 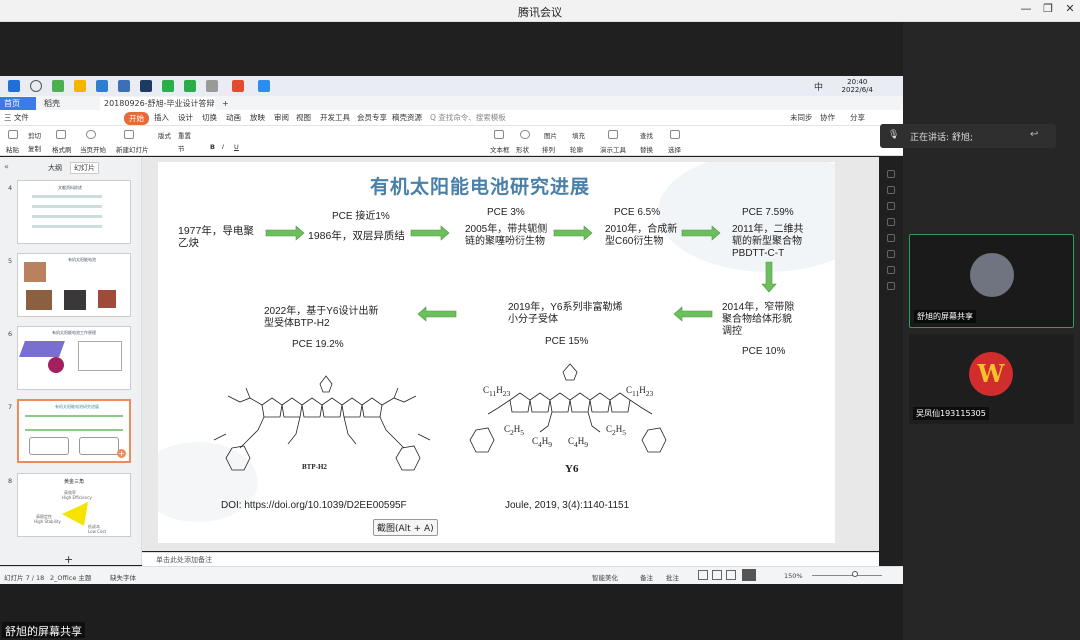 What do you see at coordinates (749, 575) in the screenshot?
I see `play-slideshow-icon` at bounding box center [749, 575].